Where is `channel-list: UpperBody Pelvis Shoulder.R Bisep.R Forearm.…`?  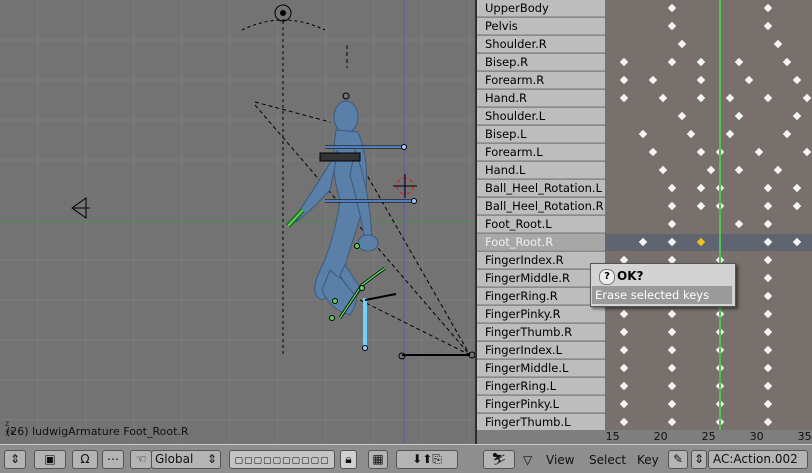
channel-list: UpperBody Pelvis Shoulder.R Bisep.R Forearm.… is located at coordinates (541, 215).